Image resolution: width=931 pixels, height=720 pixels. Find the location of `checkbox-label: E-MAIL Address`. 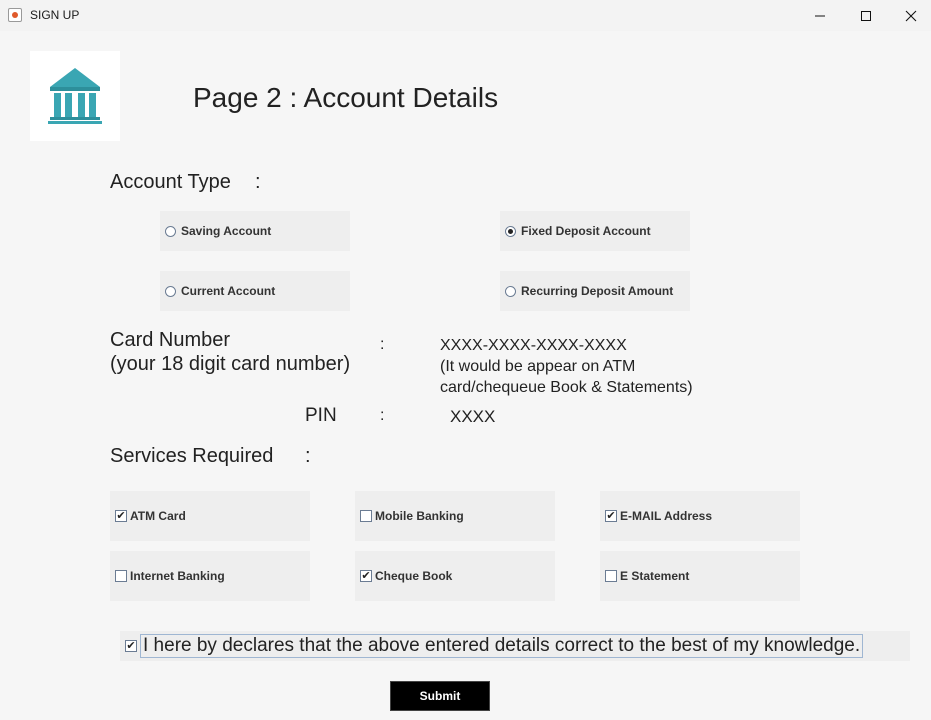

checkbox-label: E-MAIL Address is located at coordinates (666, 516).